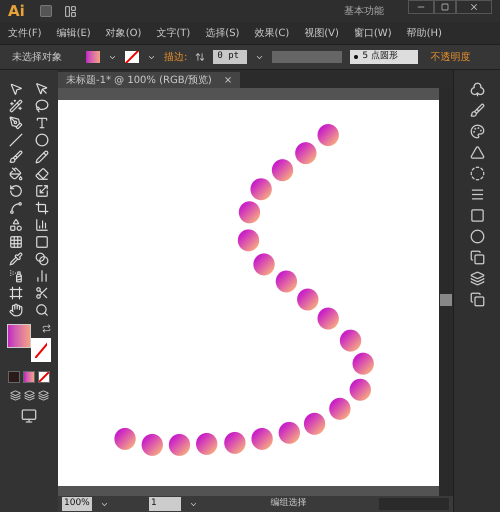 The image size is (500, 512). What do you see at coordinates (70, 11) in the screenshot?
I see `arrange-icon` at bounding box center [70, 11].